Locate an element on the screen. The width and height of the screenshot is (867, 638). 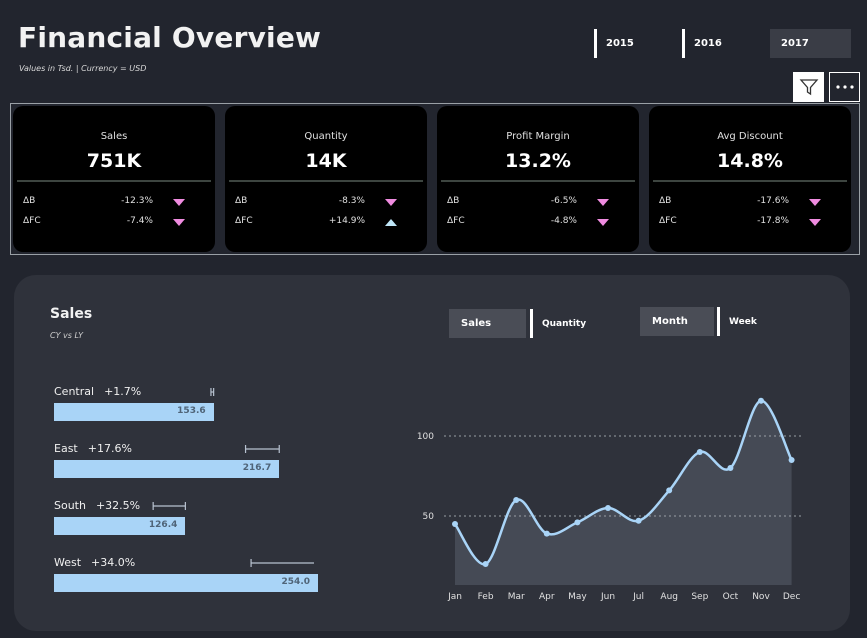
kpi-value: 13.2% is located at coordinates (538, 161).